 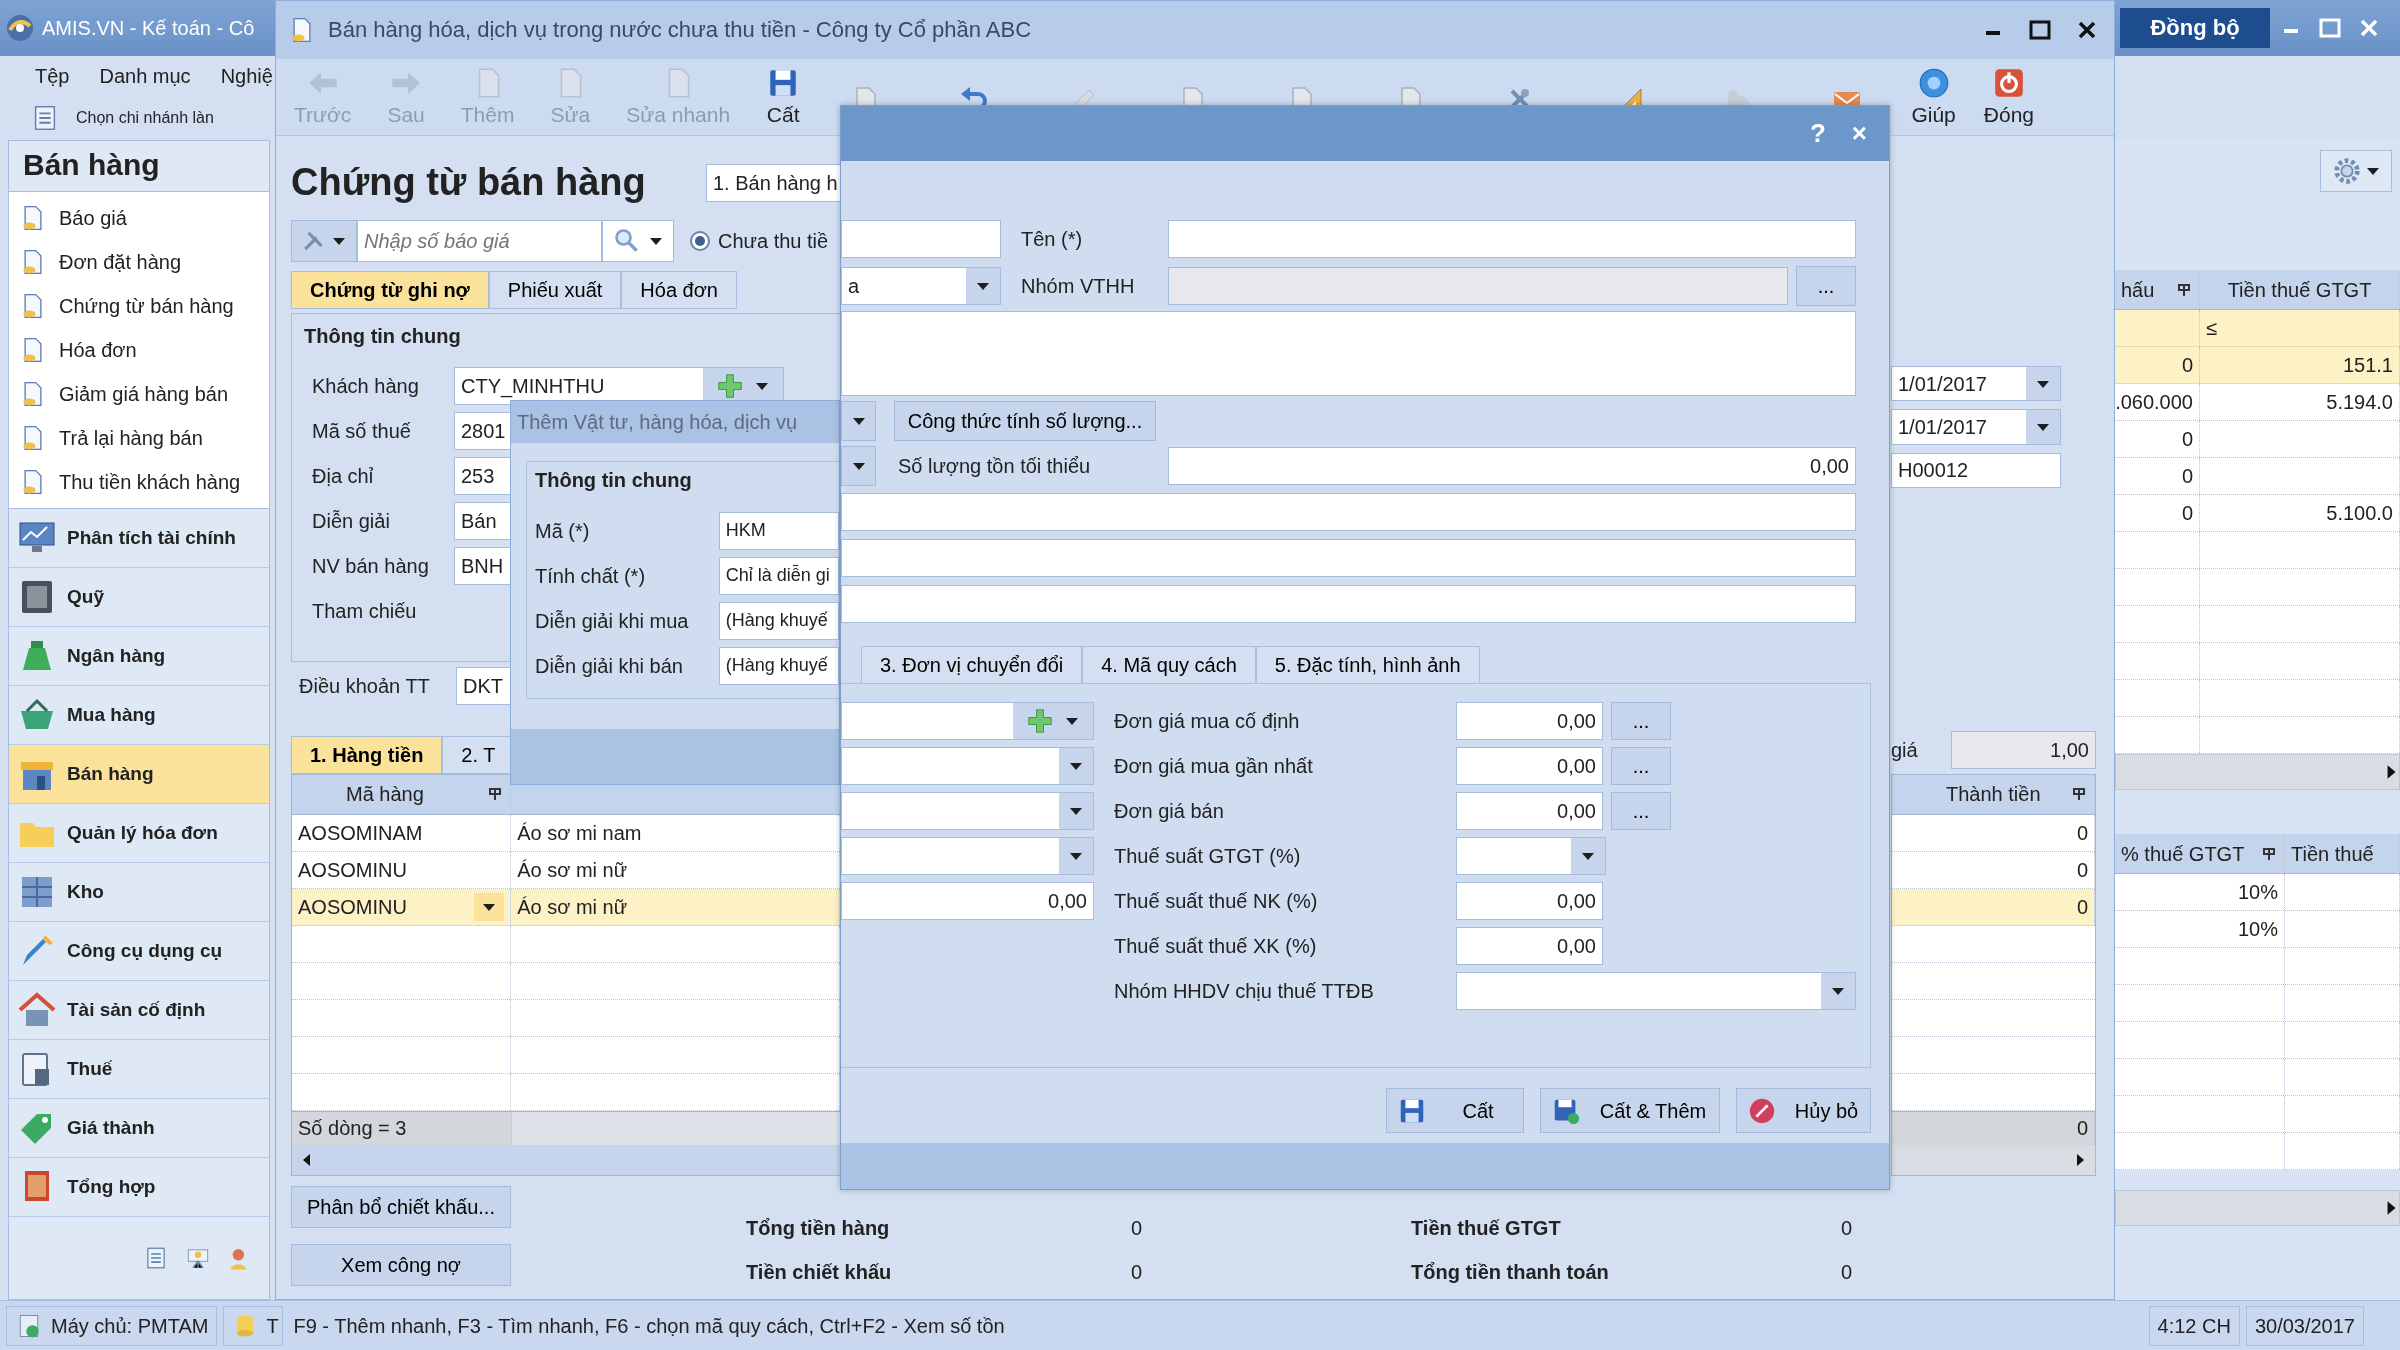 I want to click on toolbar-button: Giúp, so click(x=1933, y=97).